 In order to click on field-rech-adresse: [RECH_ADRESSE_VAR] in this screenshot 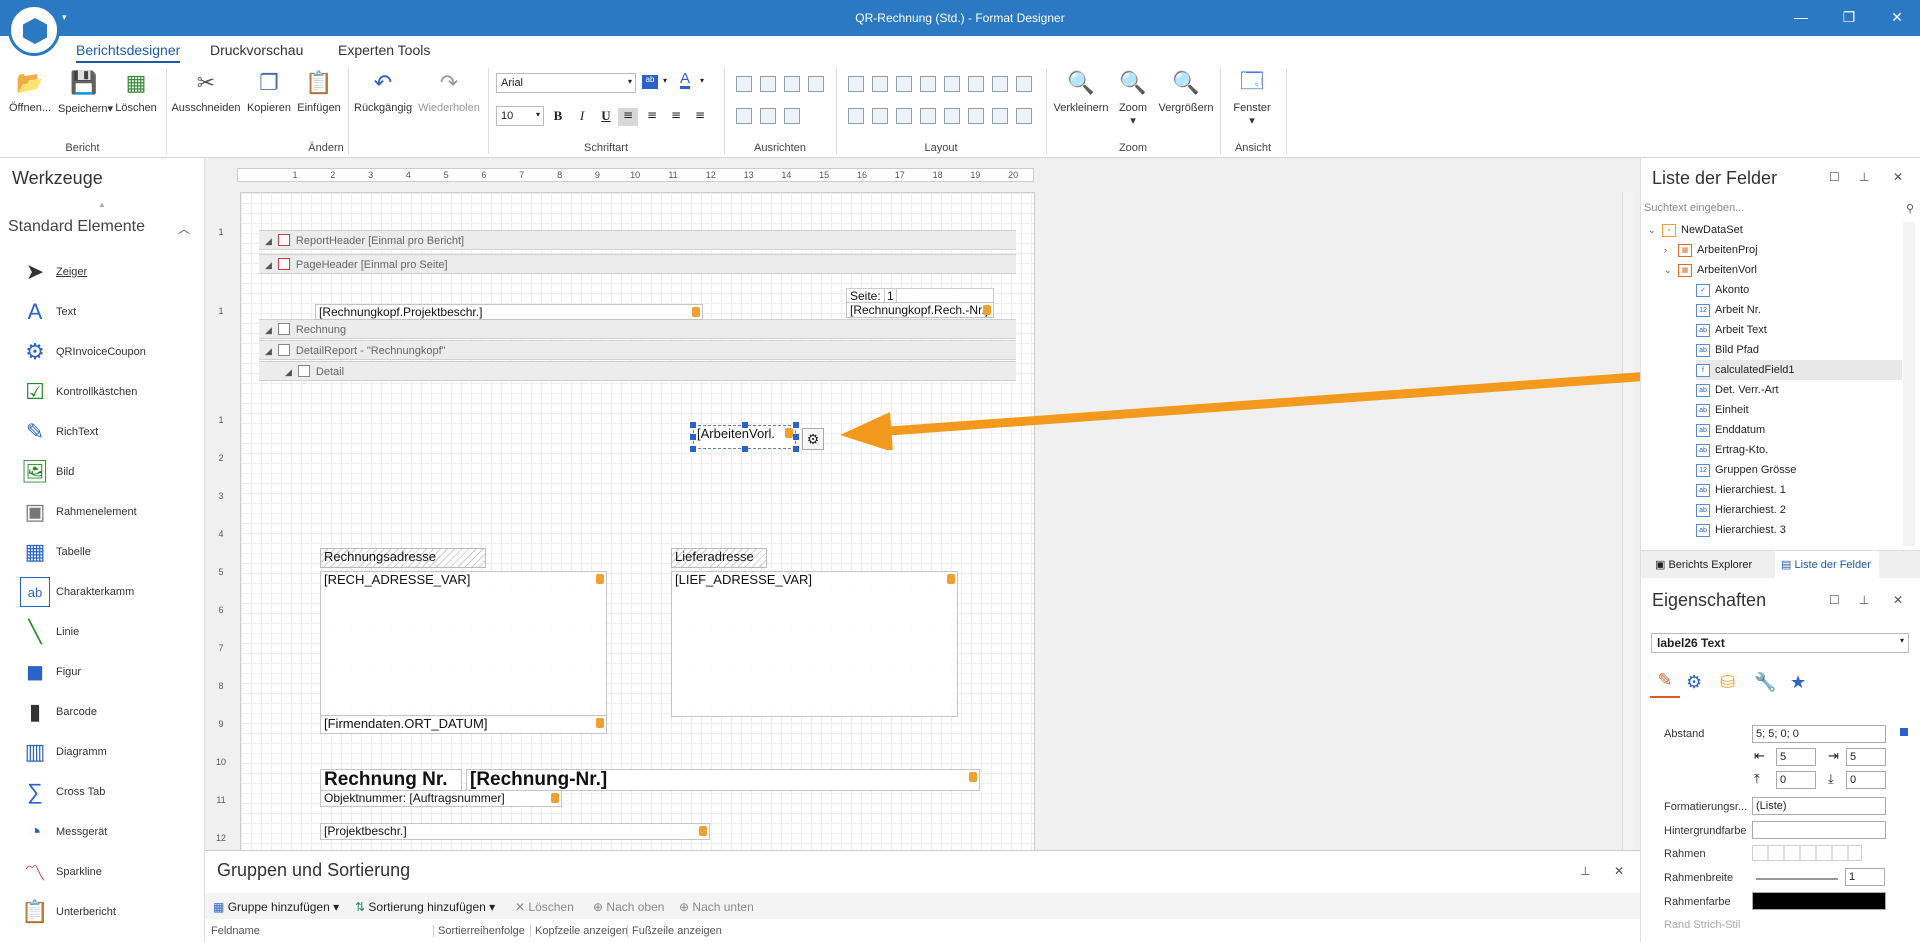, I will do `click(463, 644)`.